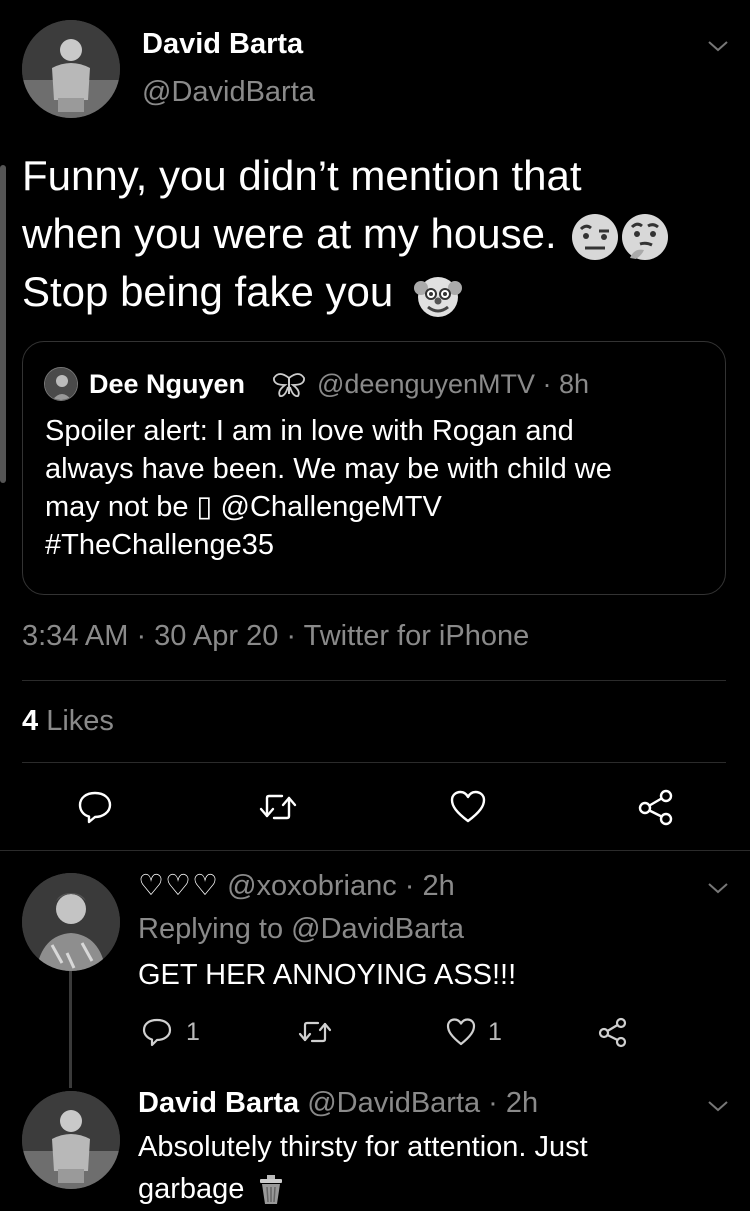  I want to click on likes-summary: 4 Likes, so click(68, 721).